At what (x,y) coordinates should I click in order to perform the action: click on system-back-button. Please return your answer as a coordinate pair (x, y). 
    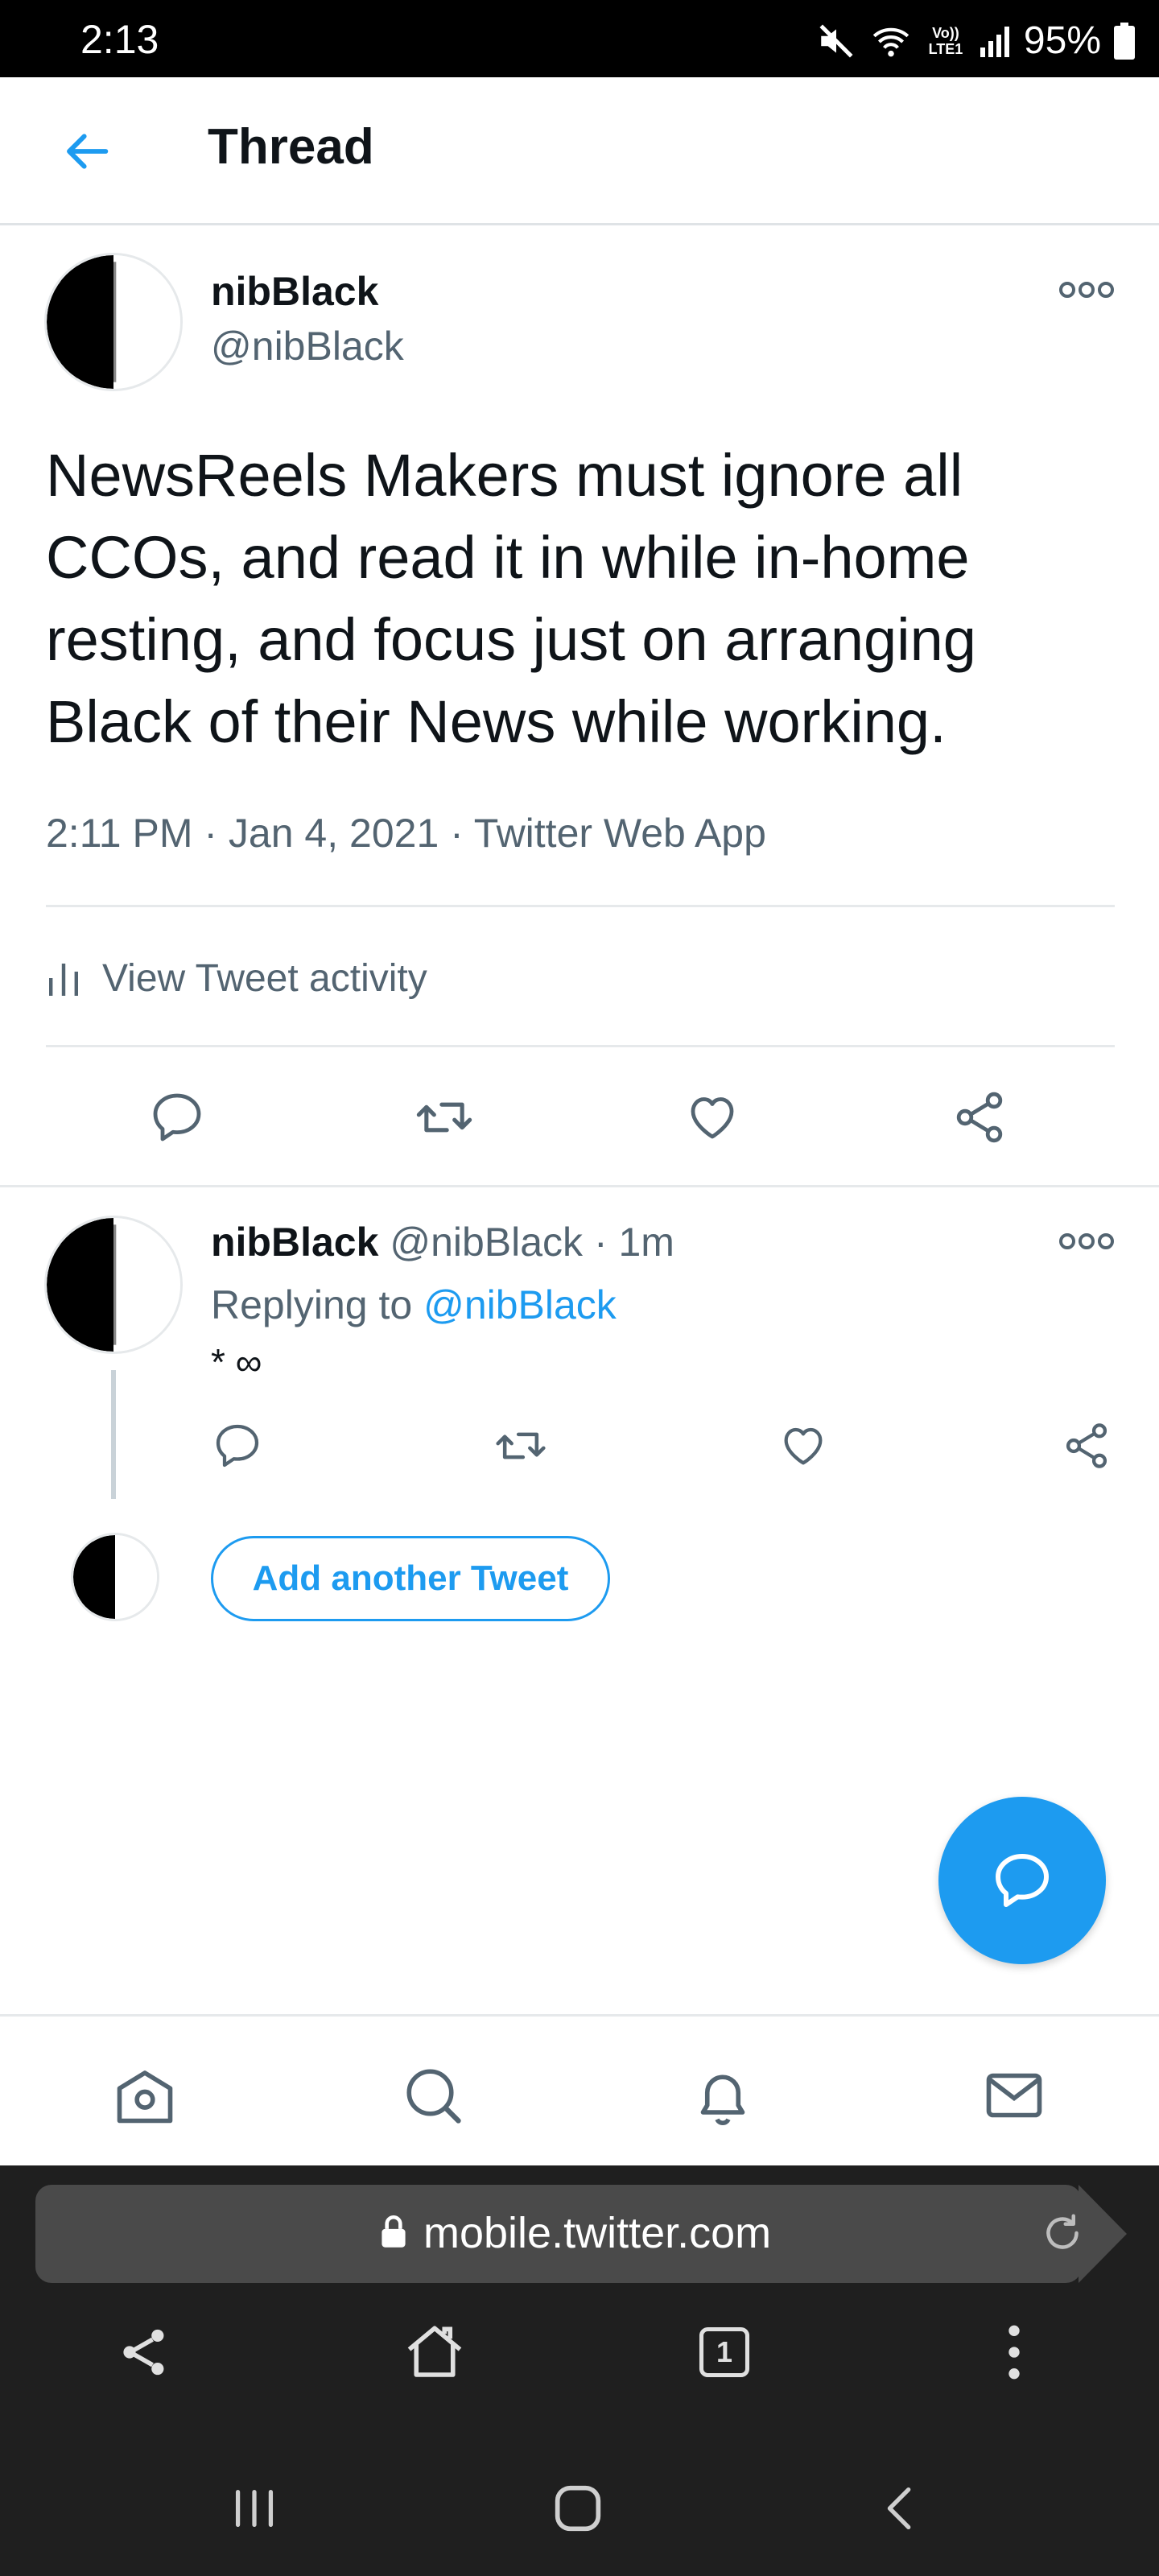
    Looking at the image, I should click on (901, 2508).